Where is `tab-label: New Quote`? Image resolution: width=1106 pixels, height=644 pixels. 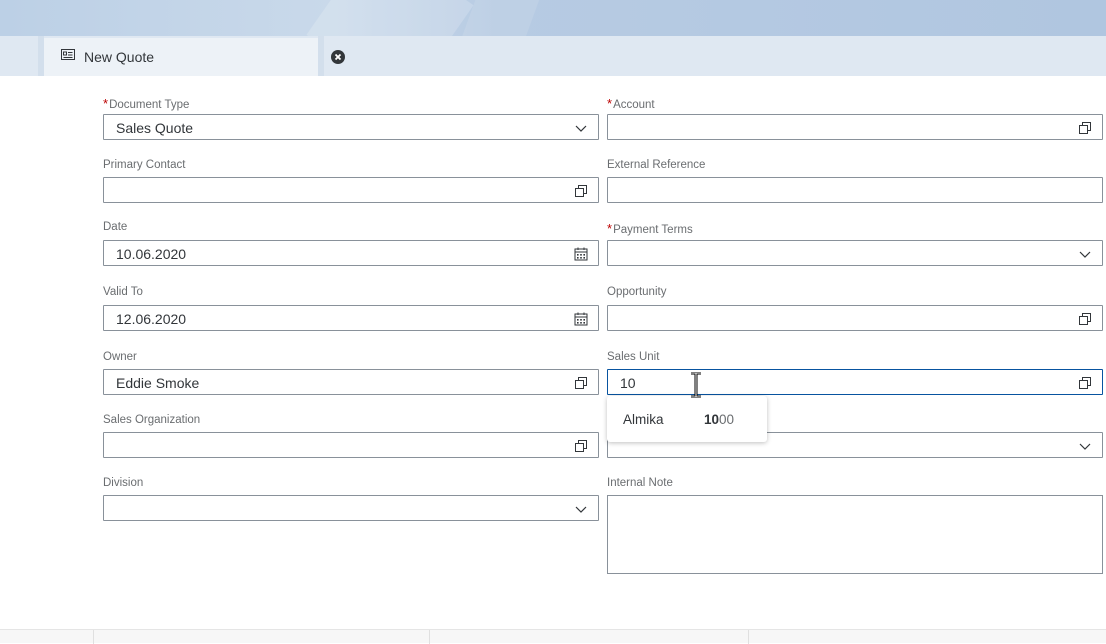 tab-label: New Quote is located at coordinates (119, 57).